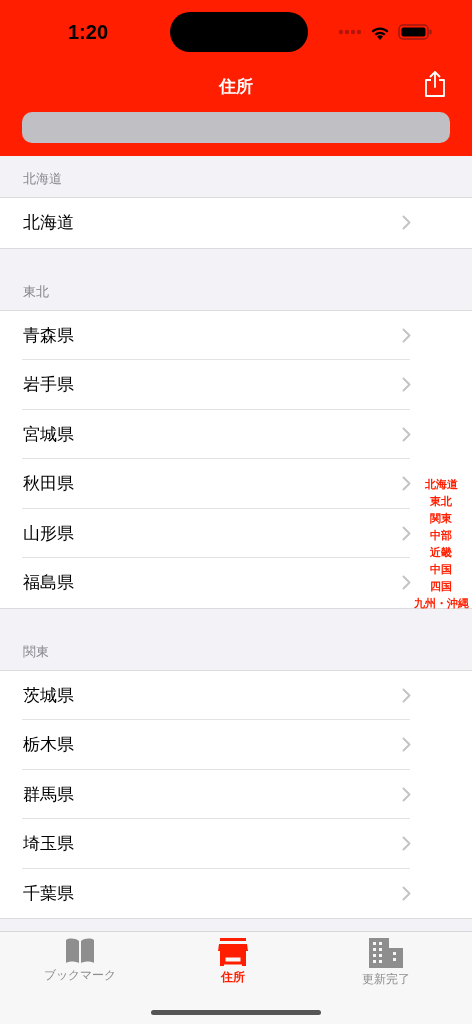 The width and height of the screenshot is (472, 1024). Describe the element at coordinates (441, 603) in the screenshot. I see `section-index-item: 九州・沖縄` at that location.